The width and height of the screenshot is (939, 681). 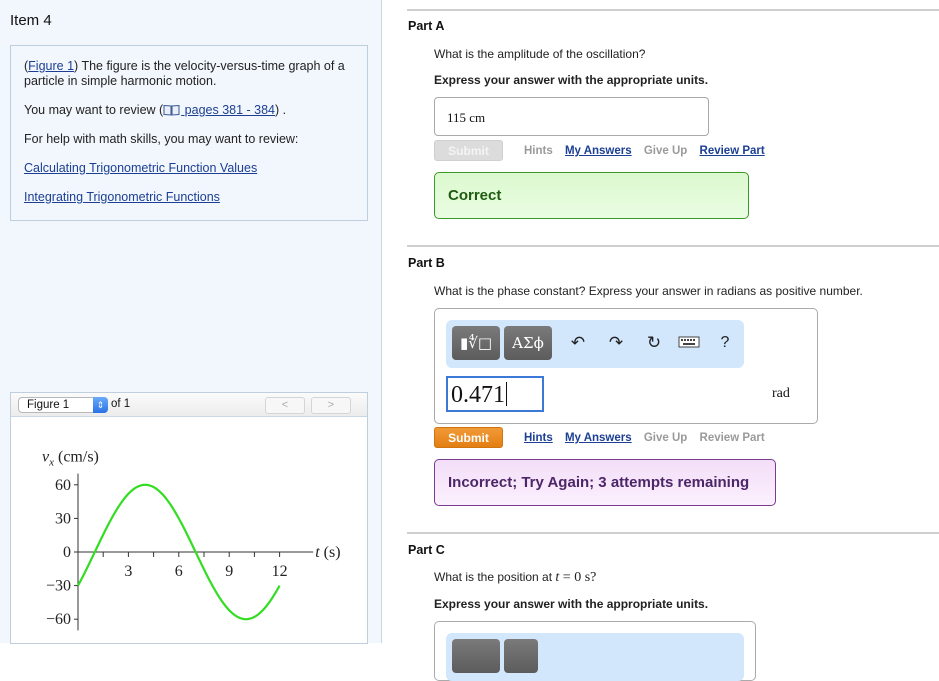 What do you see at coordinates (732, 438) in the screenshot?
I see `part-b-review-part: Review Part` at bounding box center [732, 438].